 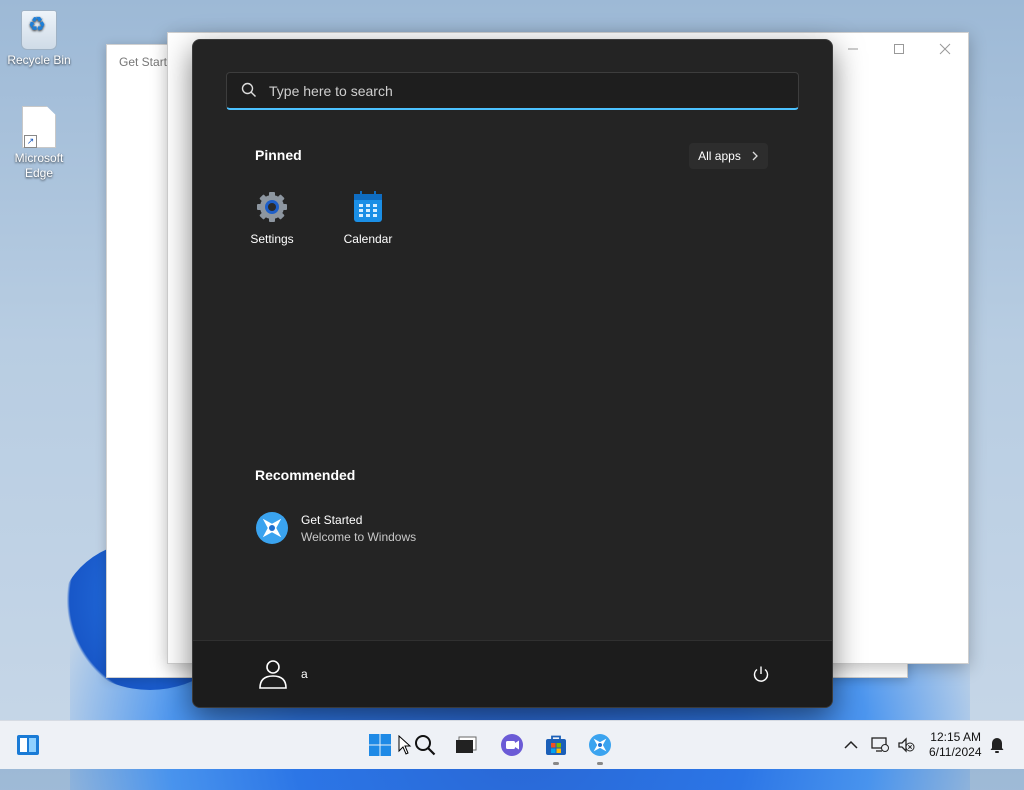 I want to click on network-button, so click(x=880, y=745).